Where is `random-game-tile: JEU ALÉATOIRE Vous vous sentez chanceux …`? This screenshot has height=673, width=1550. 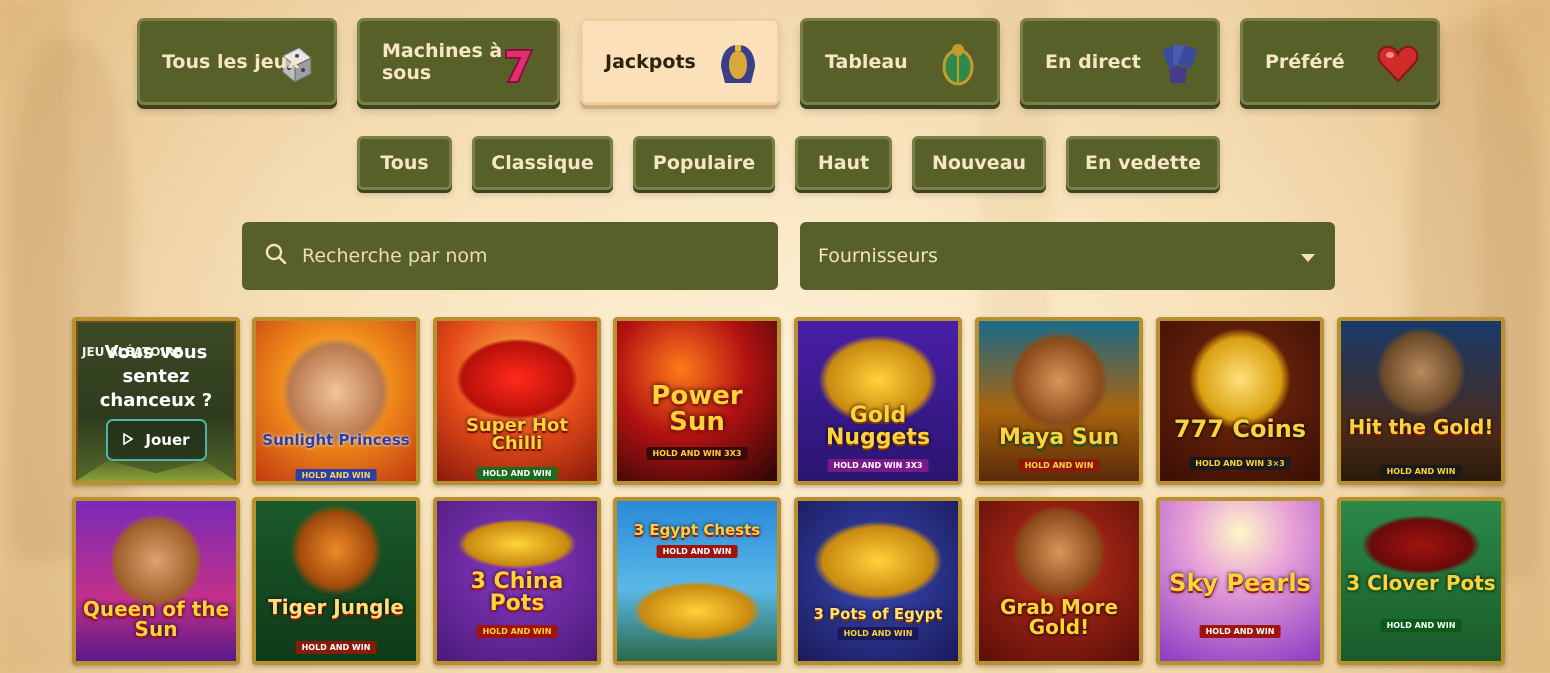 random-game-tile: JEU ALÉATOIRE Vous vous sentez chanceux … is located at coordinates (156, 401).